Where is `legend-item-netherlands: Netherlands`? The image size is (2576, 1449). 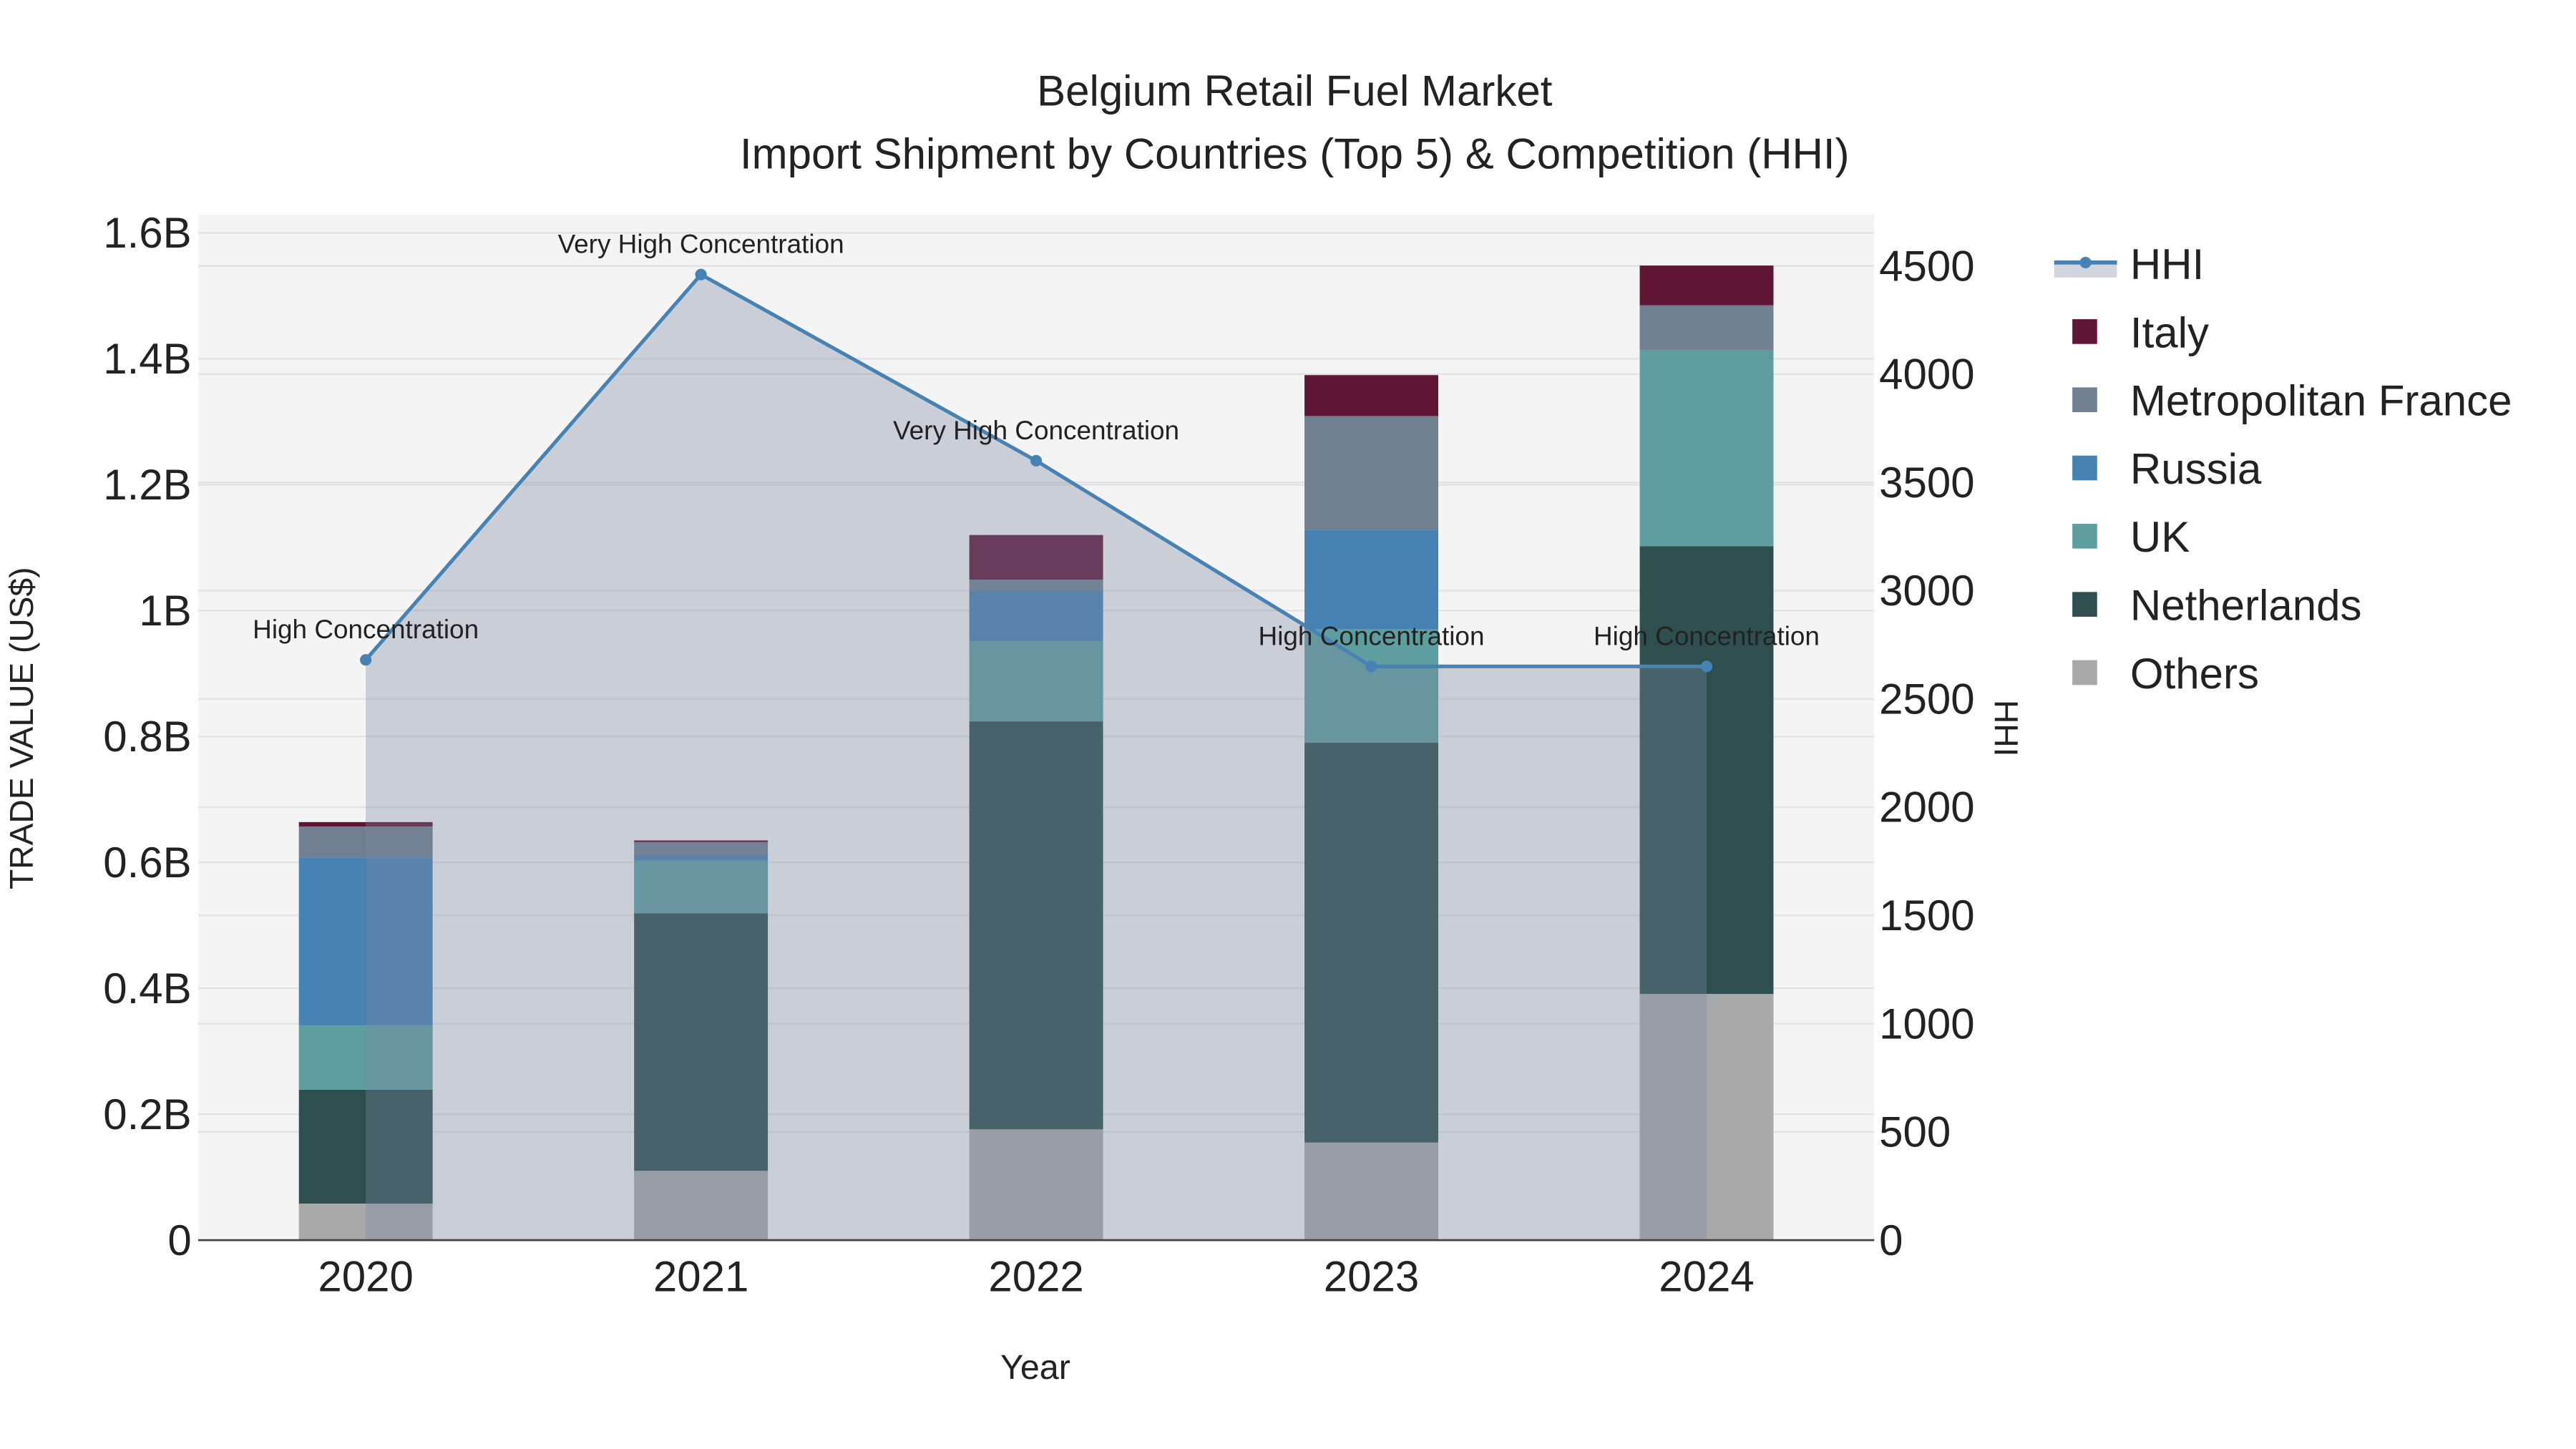 legend-item-netherlands: Netherlands is located at coordinates (2216, 606).